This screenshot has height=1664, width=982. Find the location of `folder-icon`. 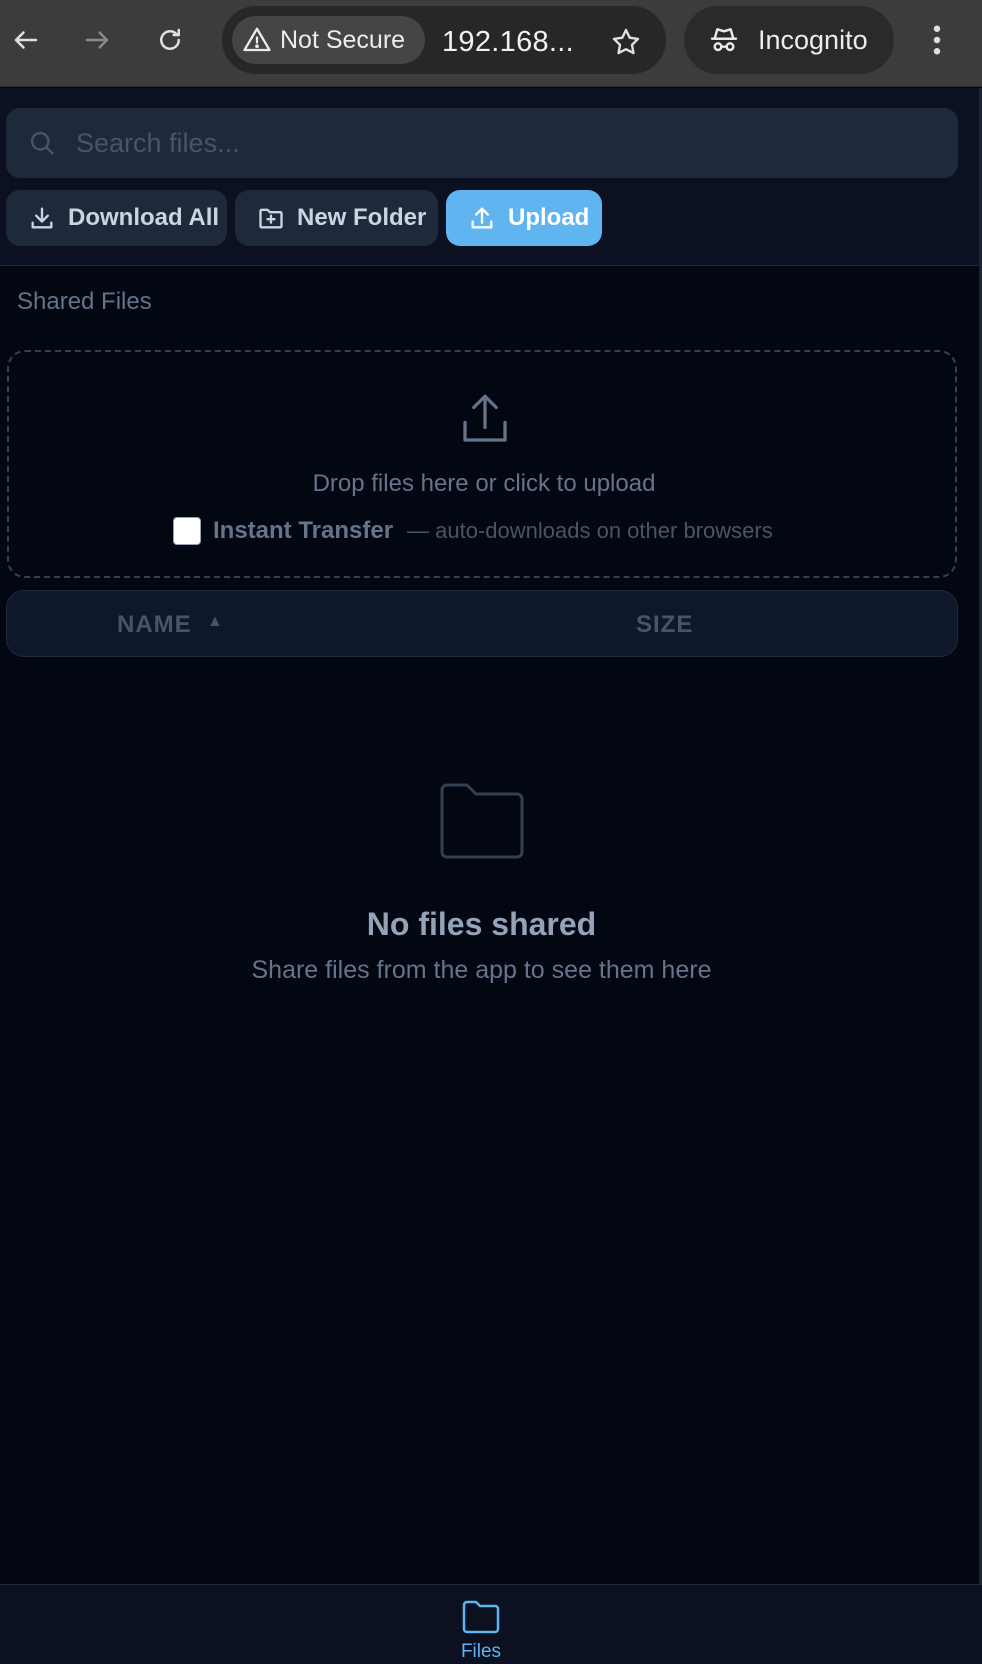

folder-icon is located at coordinates (481, 1617).